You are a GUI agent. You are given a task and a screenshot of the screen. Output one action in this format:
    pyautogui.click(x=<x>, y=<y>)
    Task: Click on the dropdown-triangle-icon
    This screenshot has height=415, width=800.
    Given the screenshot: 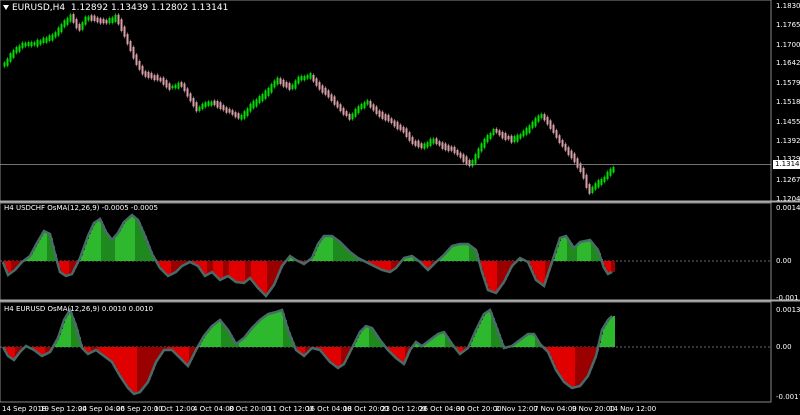 What is the action you would take?
    pyautogui.click(x=6, y=7)
    